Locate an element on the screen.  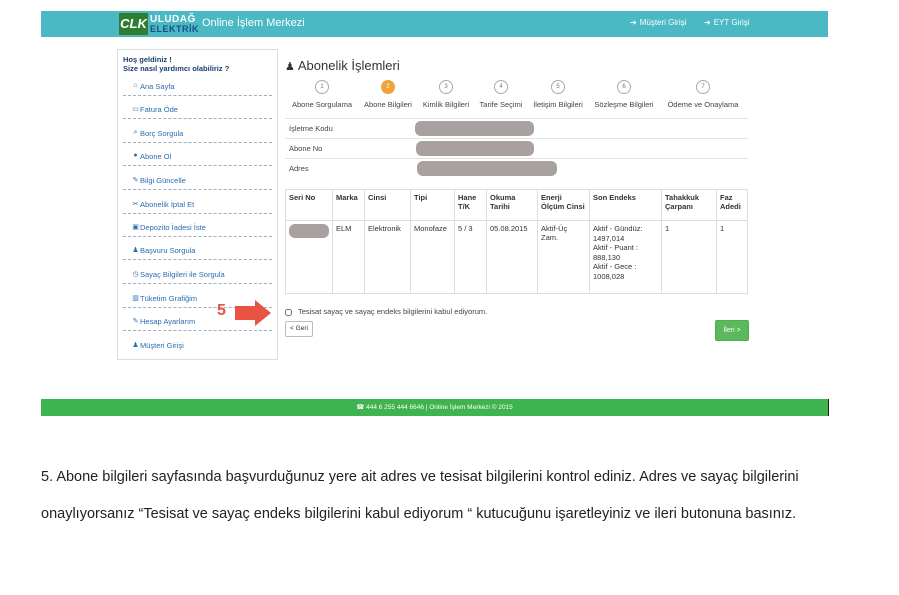
home-icon: ⌂ is located at coordinates (135, 85).